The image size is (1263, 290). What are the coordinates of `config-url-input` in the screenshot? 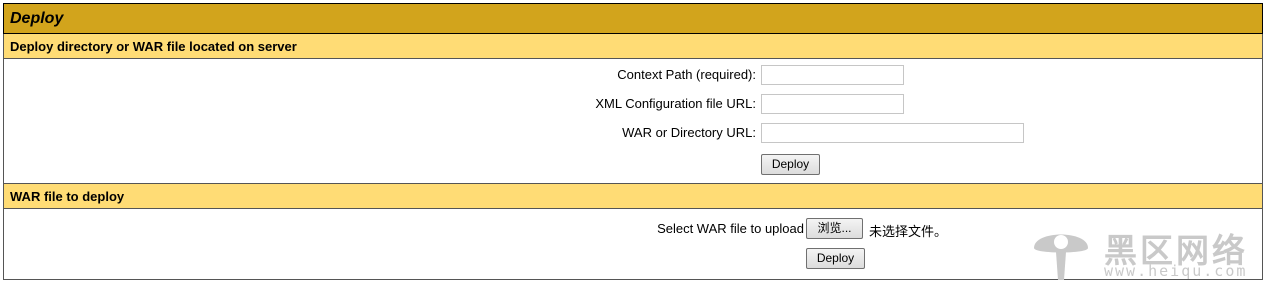 It's located at (832, 104).